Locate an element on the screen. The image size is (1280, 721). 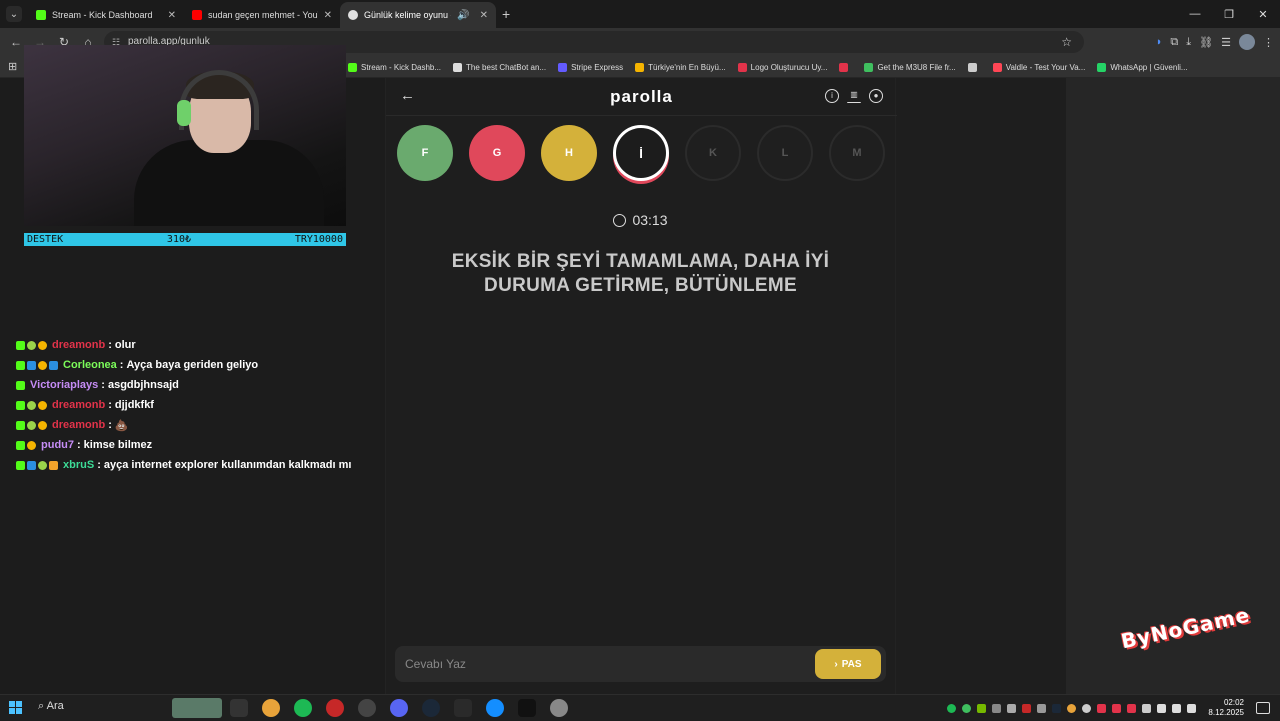
stats-icon: ▥ is located at coordinates (854, 96).